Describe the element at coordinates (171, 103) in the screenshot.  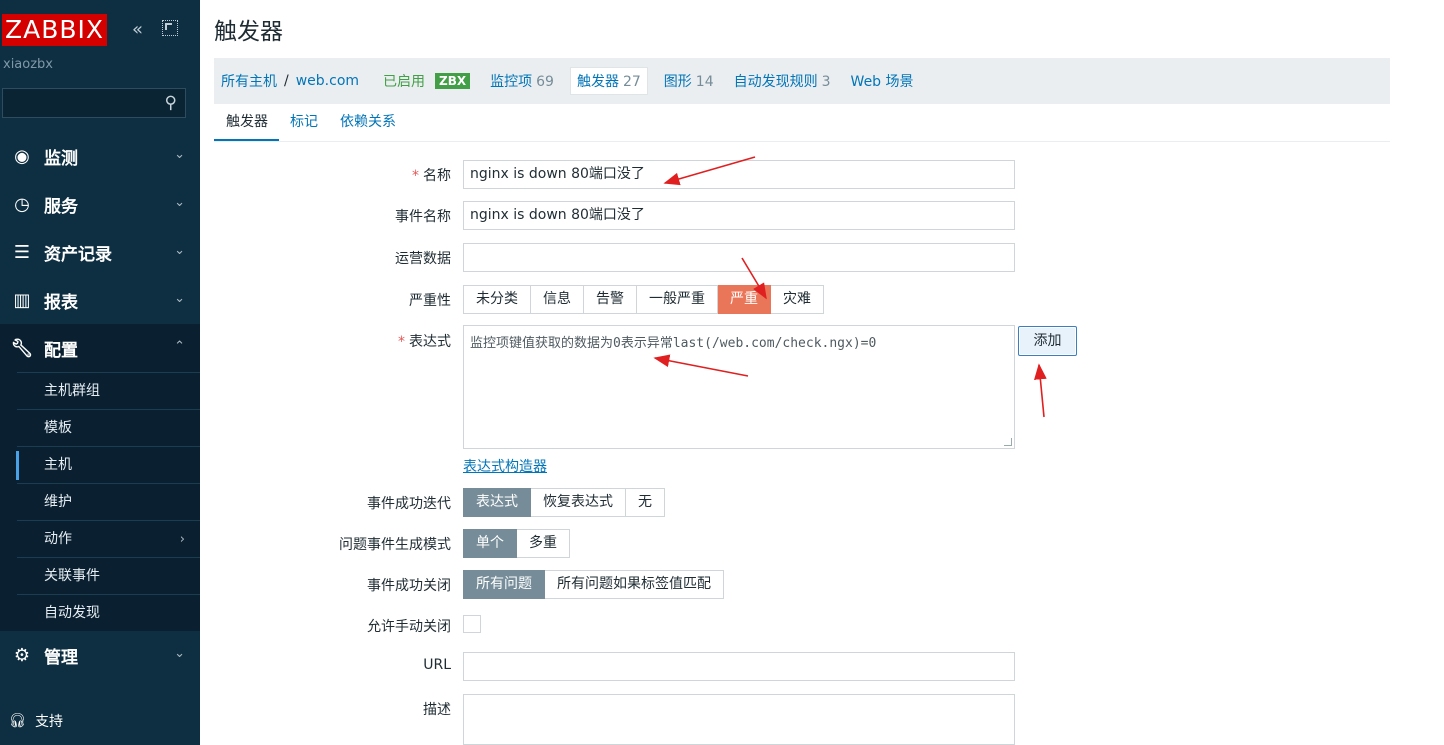
I see `search-icon: ⚲` at that location.